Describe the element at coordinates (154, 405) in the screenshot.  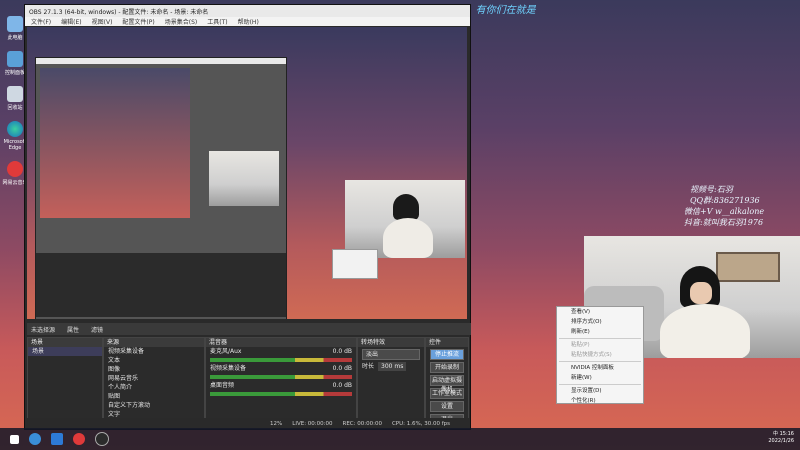
I see `source-item: 自定义下方滚动` at that location.